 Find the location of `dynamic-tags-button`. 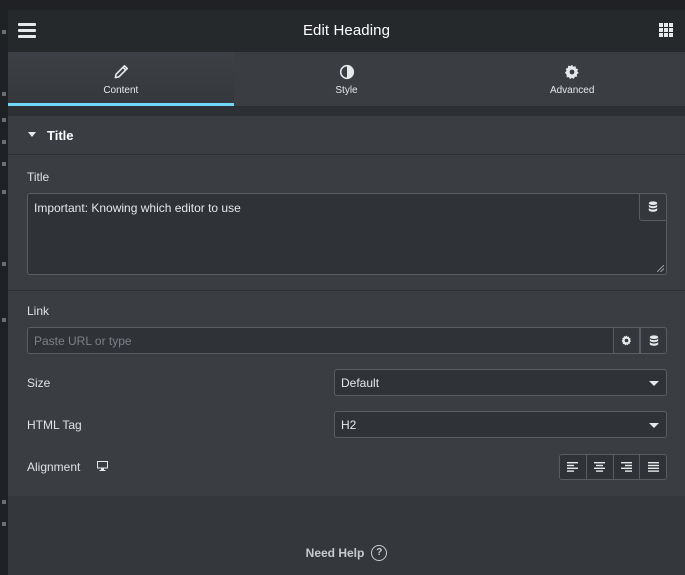

dynamic-tags-button is located at coordinates (653, 207).